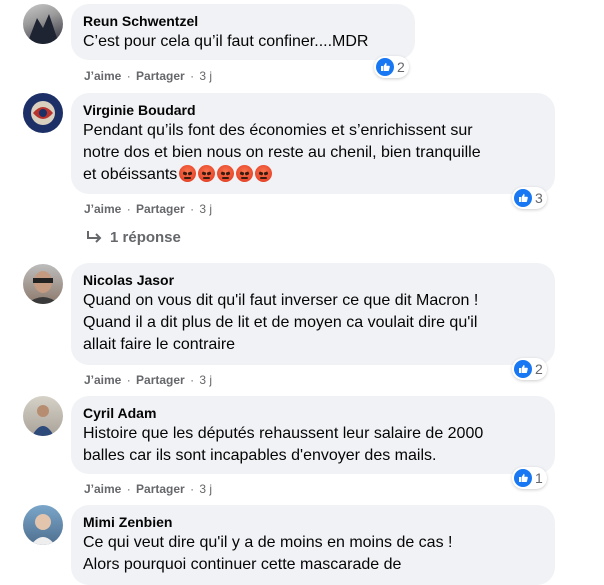 The width and height of the screenshot is (604, 585). Describe the element at coordinates (313, 175) in the screenshot. I see `comment-text-last-line: et obéissants` at that location.